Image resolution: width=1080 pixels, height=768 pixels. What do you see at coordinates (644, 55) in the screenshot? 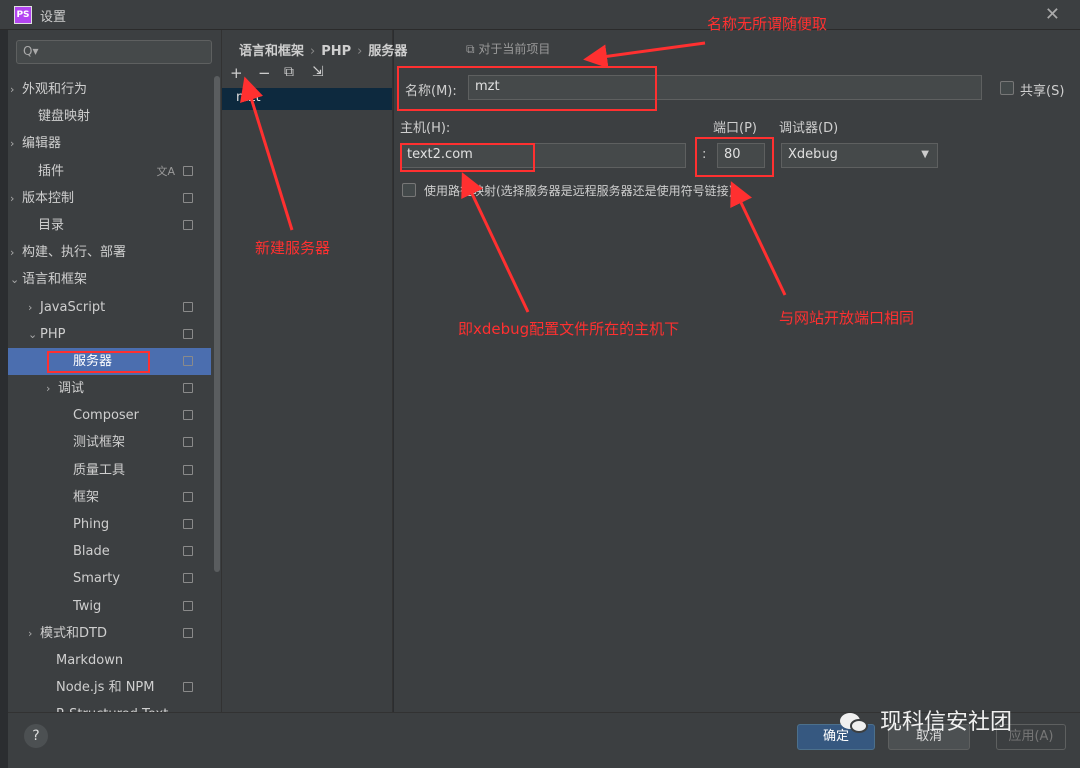
I see `arrow-name` at bounding box center [644, 55].